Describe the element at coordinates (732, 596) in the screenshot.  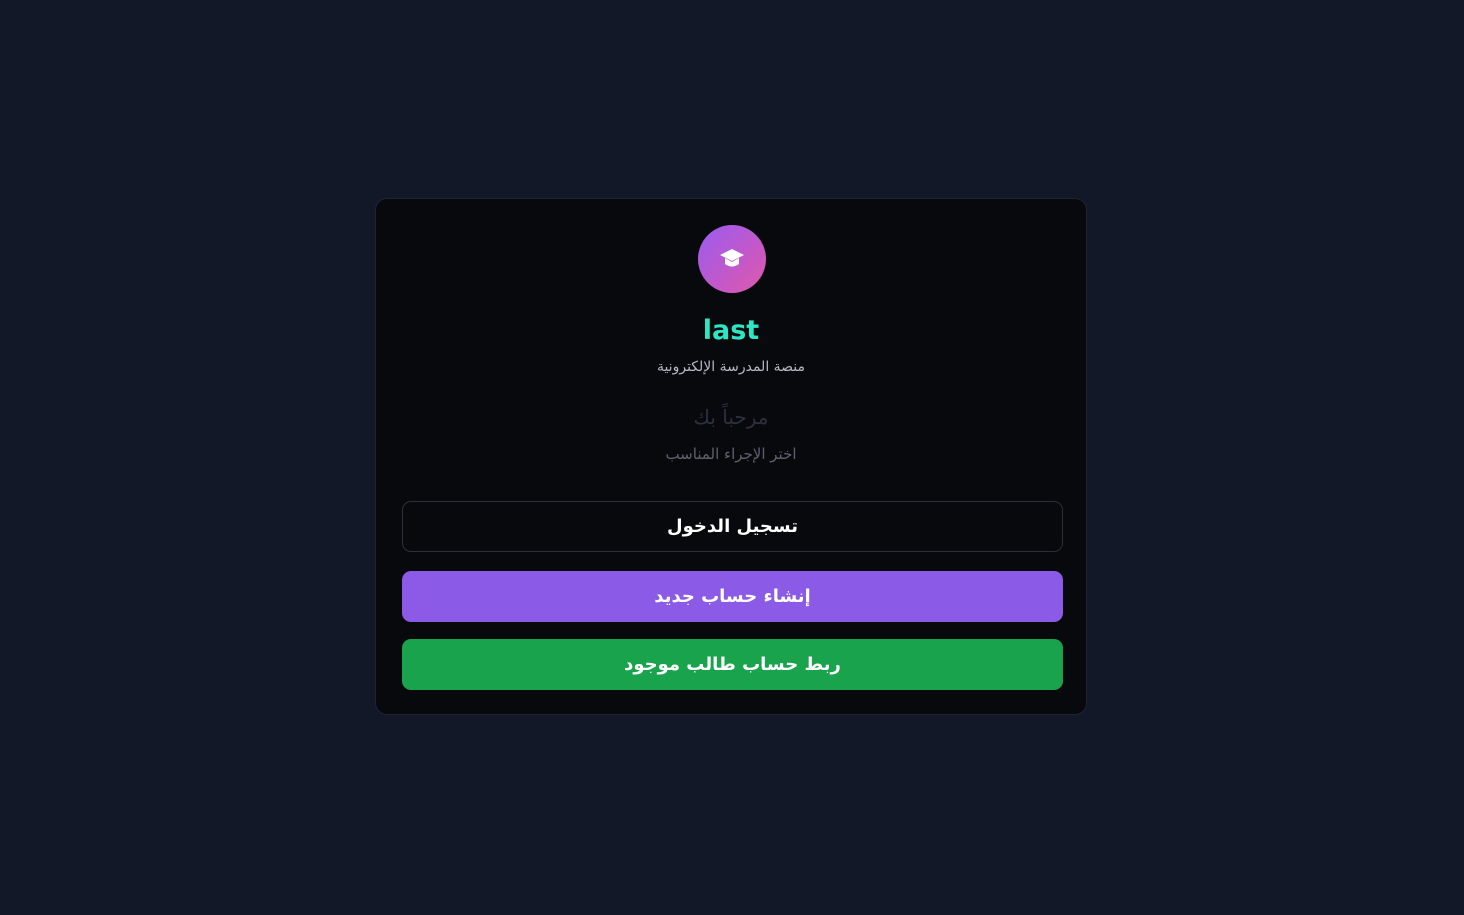
I see `register-button: إنشاء حساب جديد` at that location.